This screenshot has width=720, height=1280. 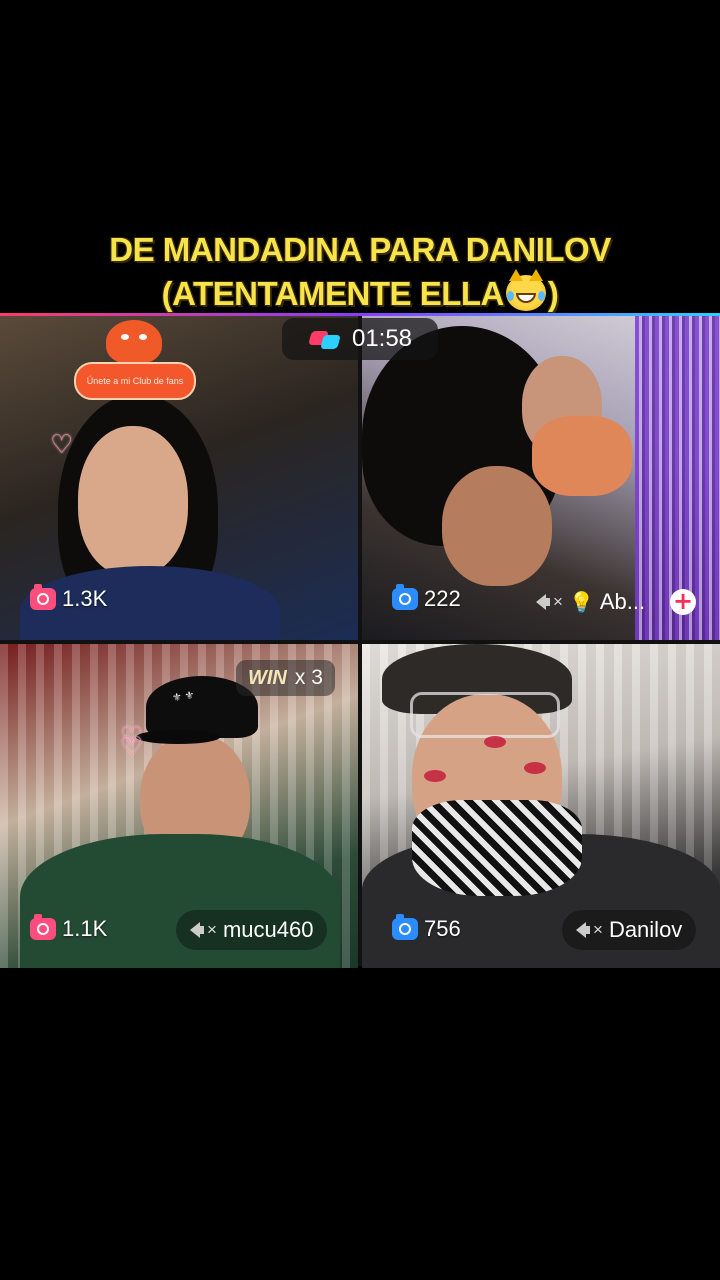 What do you see at coordinates (308, 677) in the screenshot?
I see `win-count: x 3` at bounding box center [308, 677].